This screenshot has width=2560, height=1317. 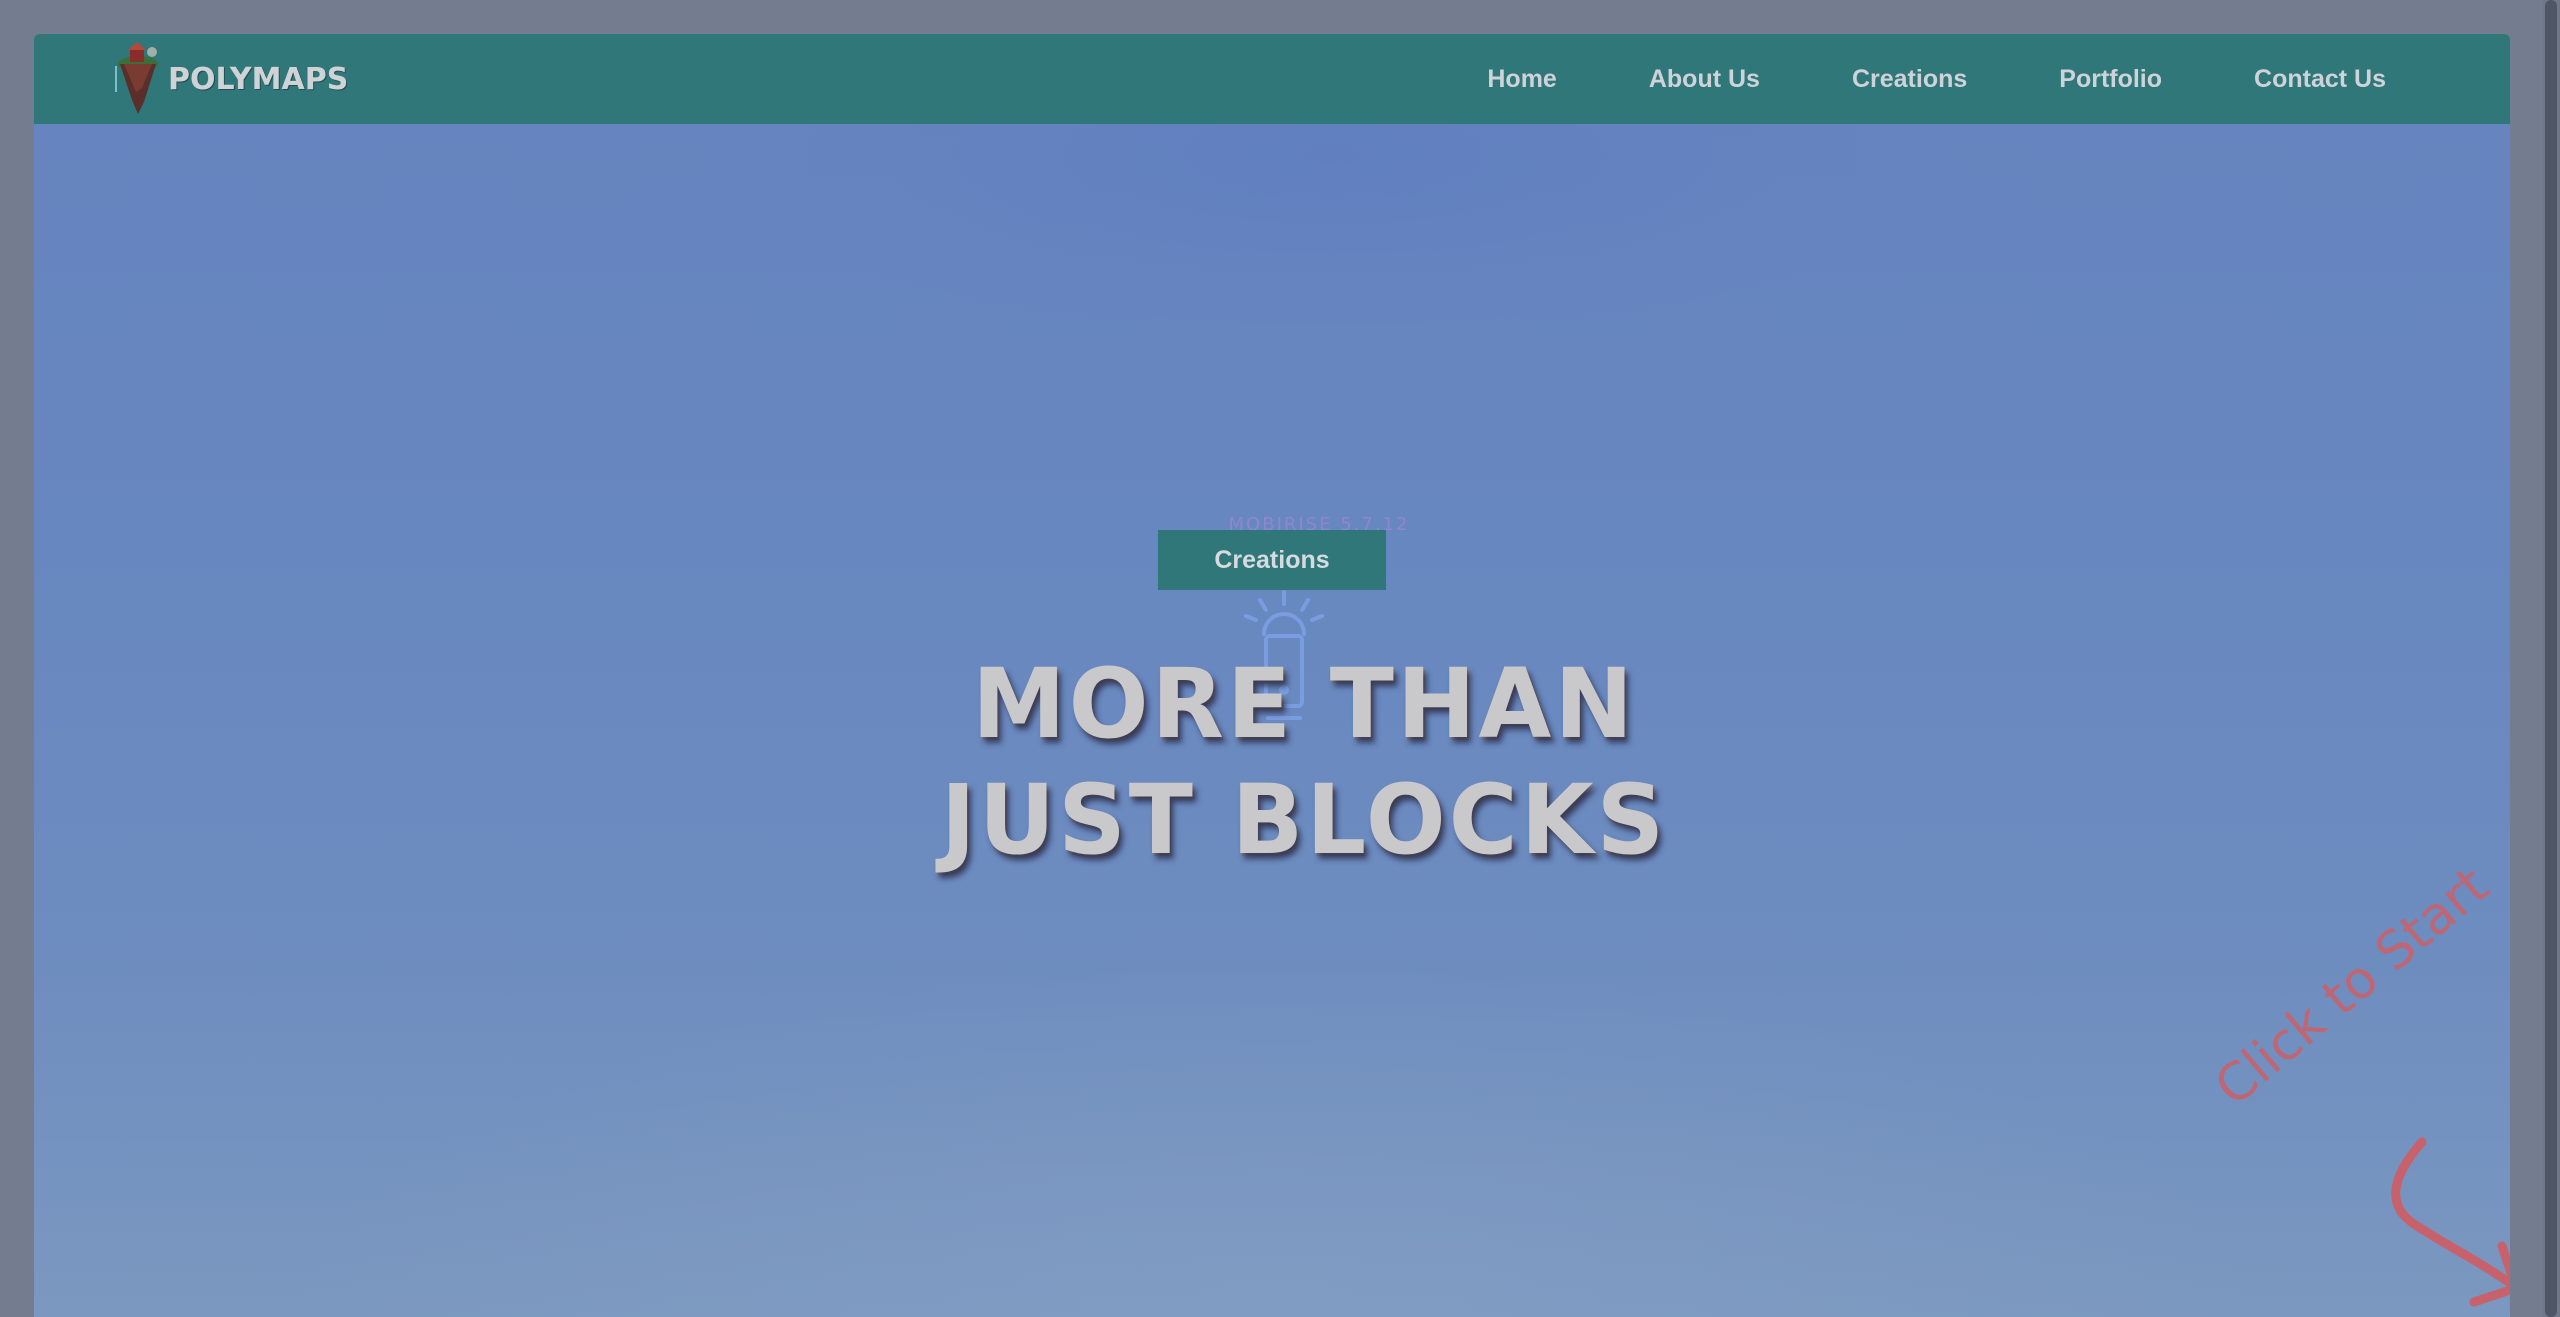 I want to click on nav-item-portfolio: Portfolio, so click(x=2110, y=79).